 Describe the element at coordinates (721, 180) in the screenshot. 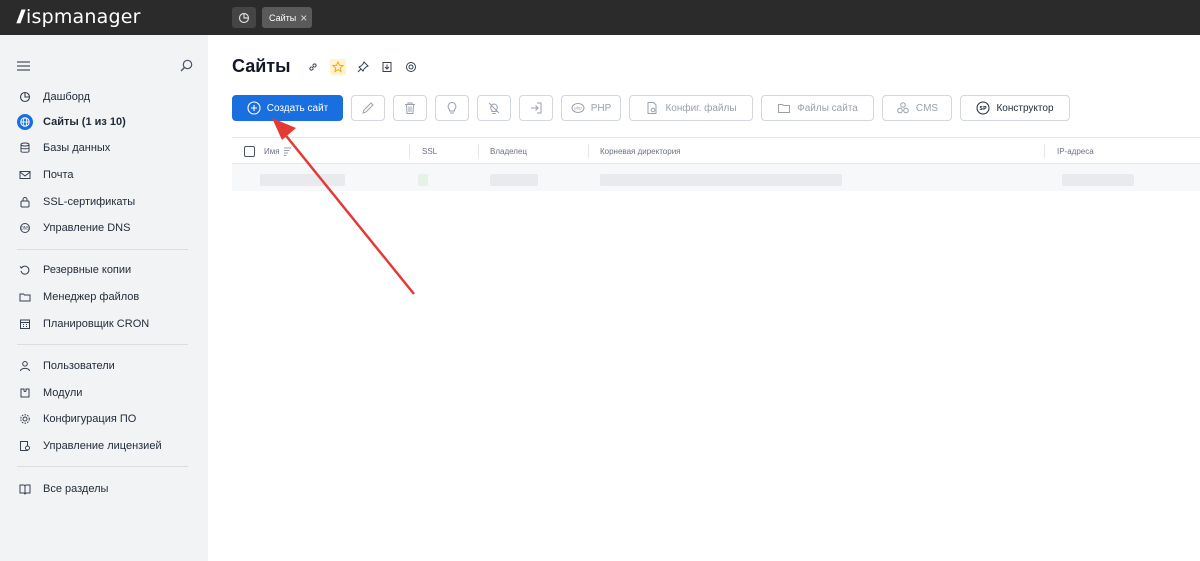

I see `redacted-root-directory` at that location.